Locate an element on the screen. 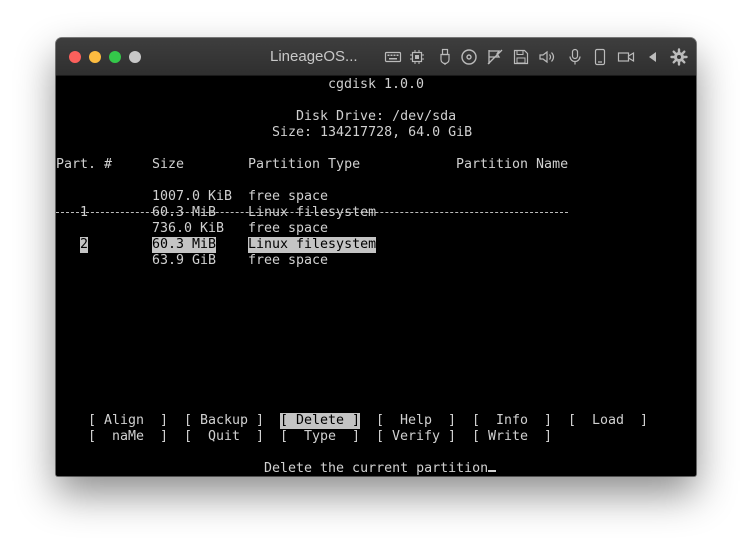 Image resolution: width=752 pixels, height=550 pixels. row-size: 63.9 GiB is located at coordinates (184, 261).